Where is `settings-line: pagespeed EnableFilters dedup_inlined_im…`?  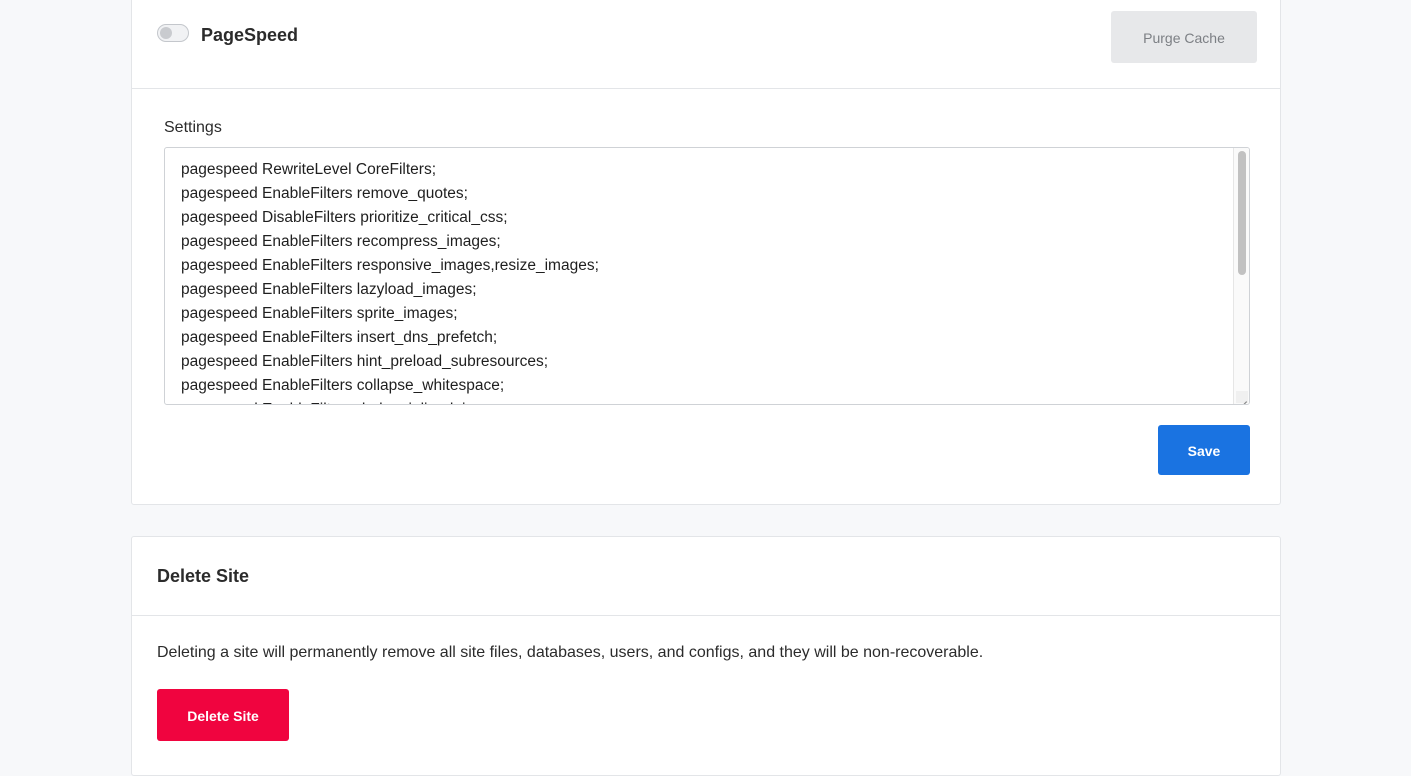 settings-line: pagespeed EnableFilters dedup_inlined_im… is located at coordinates (705, 401).